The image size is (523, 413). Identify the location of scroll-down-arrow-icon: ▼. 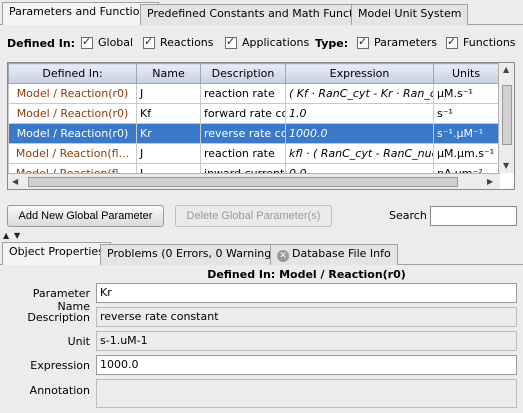
(506, 165).